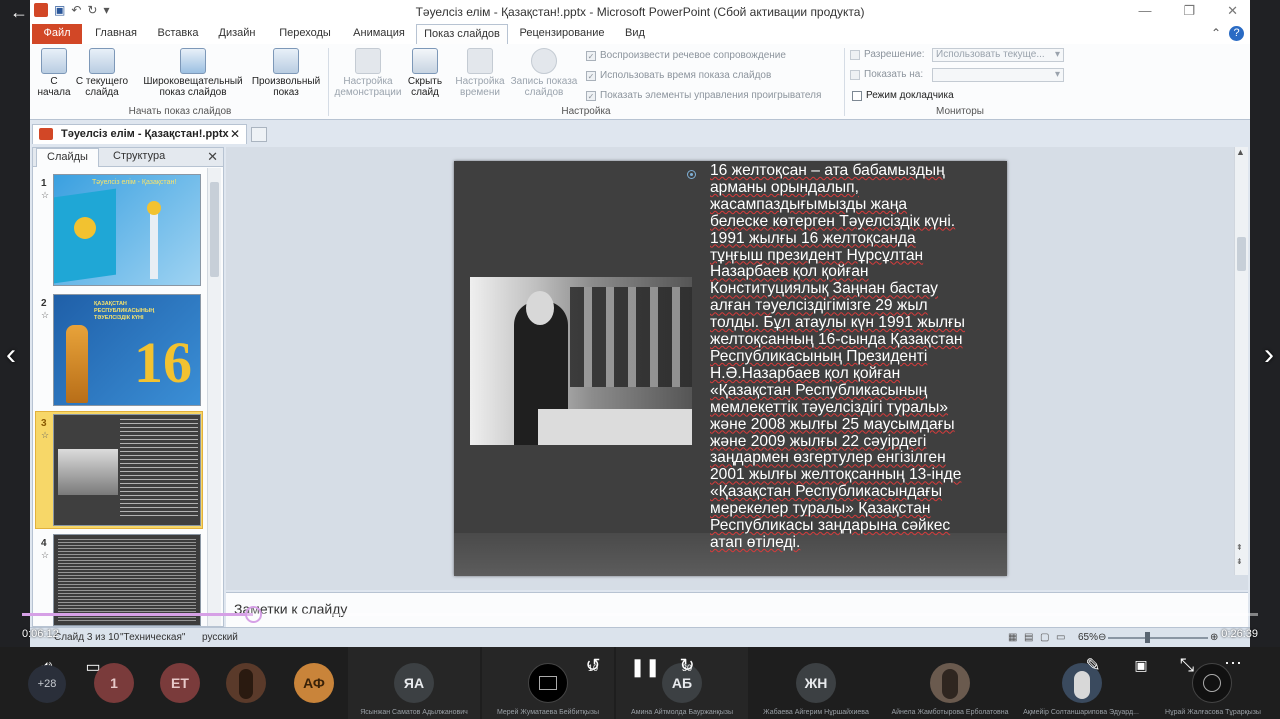 The height and width of the screenshot is (719, 1280). Describe the element at coordinates (127, 581) in the screenshot. I see `thumb-text-block` at that location.